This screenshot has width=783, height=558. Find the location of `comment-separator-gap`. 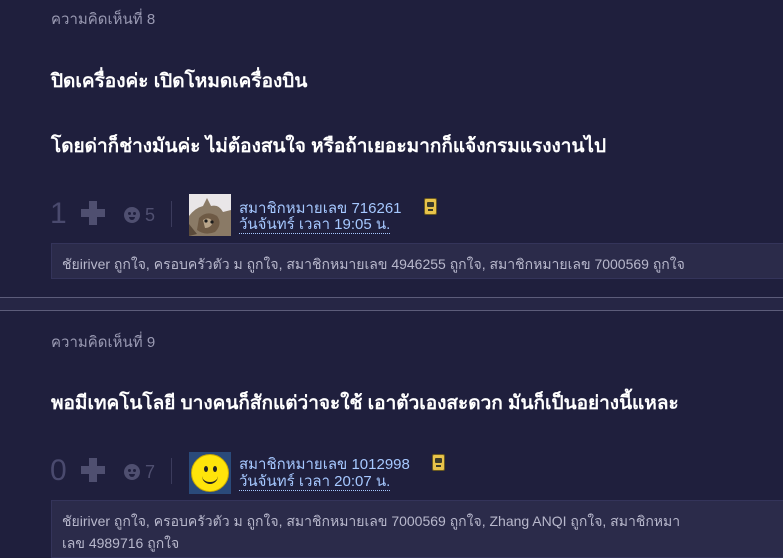

comment-separator-gap is located at coordinates (391, 304).